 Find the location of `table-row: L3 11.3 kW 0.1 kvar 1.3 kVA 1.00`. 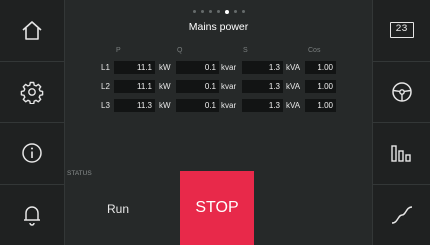

table-row: L3 11.3 kW 0.1 kvar 1.3 kVA 1.00 is located at coordinates (218, 105).